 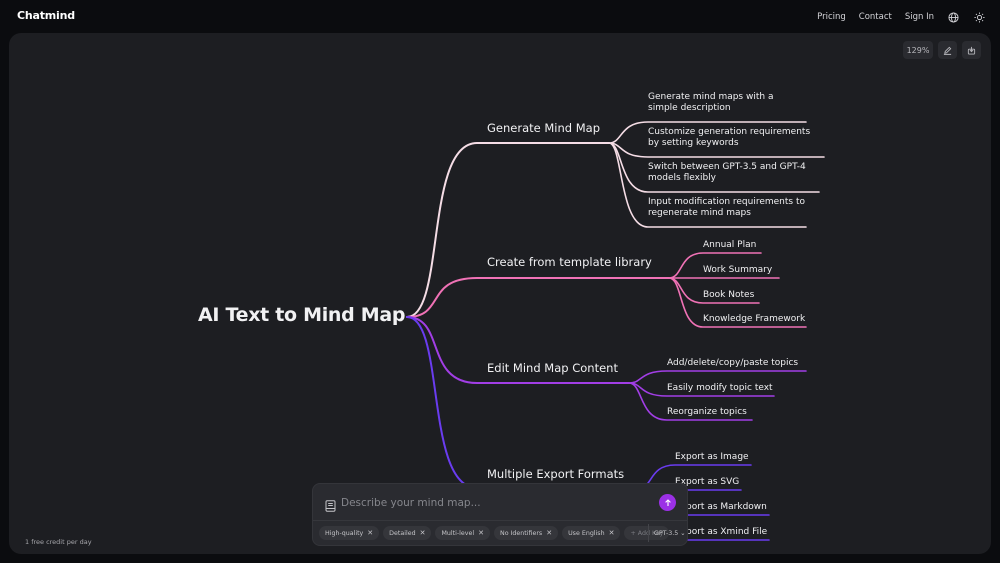 What do you see at coordinates (46, 15) in the screenshot?
I see `logo: Chatmind` at bounding box center [46, 15].